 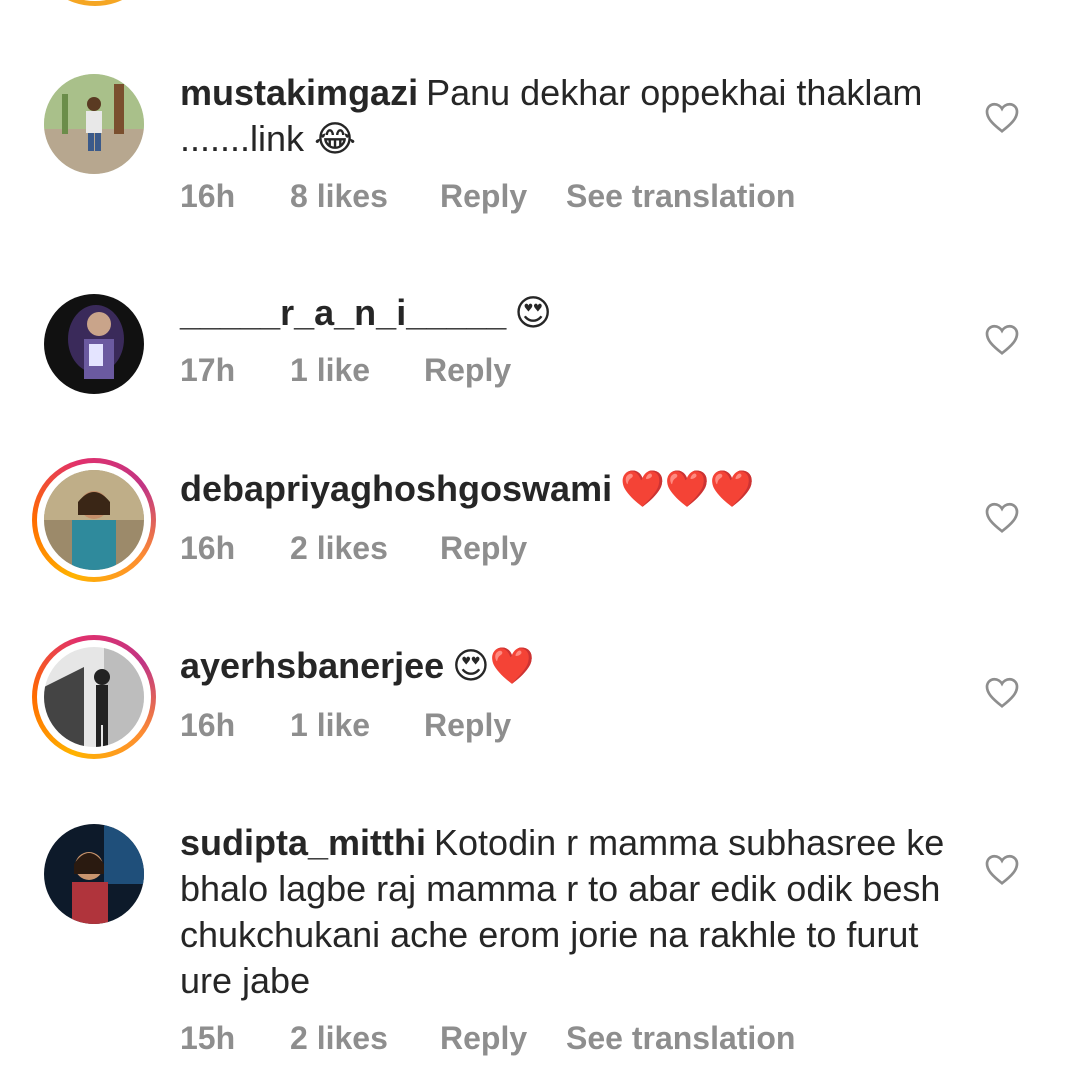 What do you see at coordinates (299, 92) in the screenshot?
I see `comment-username: mustakimgazi` at bounding box center [299, 92].